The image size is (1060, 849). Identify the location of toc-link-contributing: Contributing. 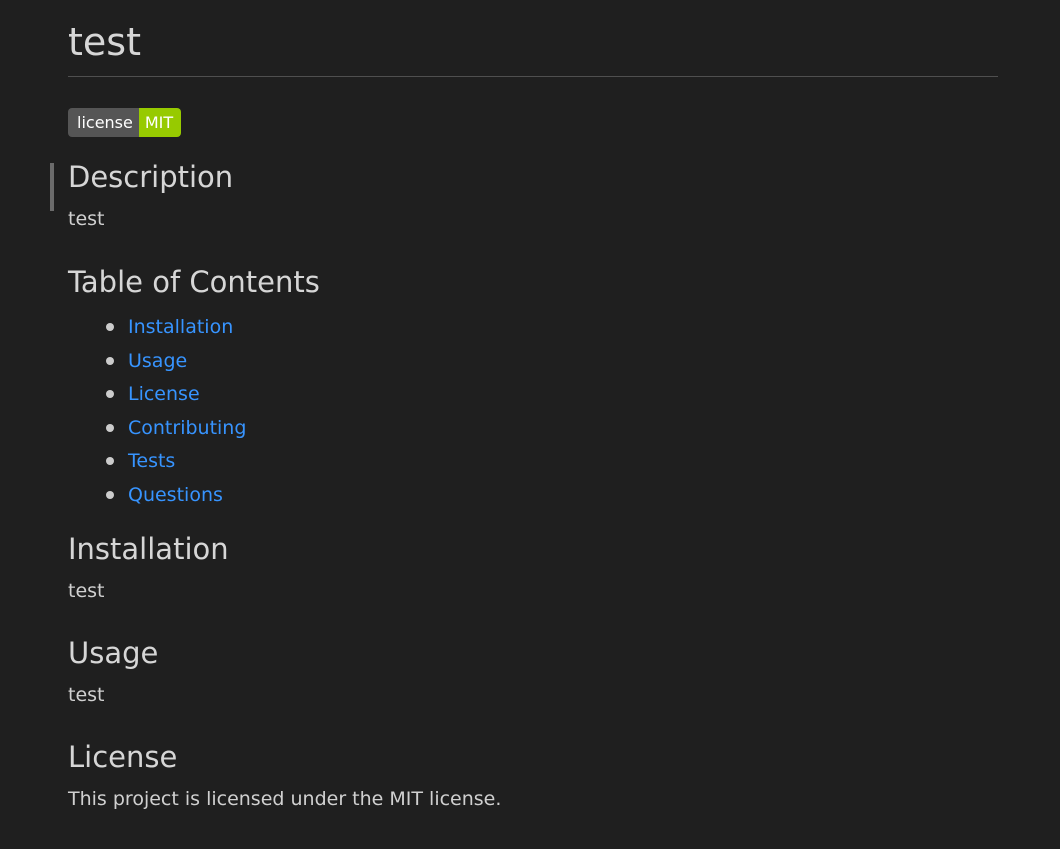
(187, 428).